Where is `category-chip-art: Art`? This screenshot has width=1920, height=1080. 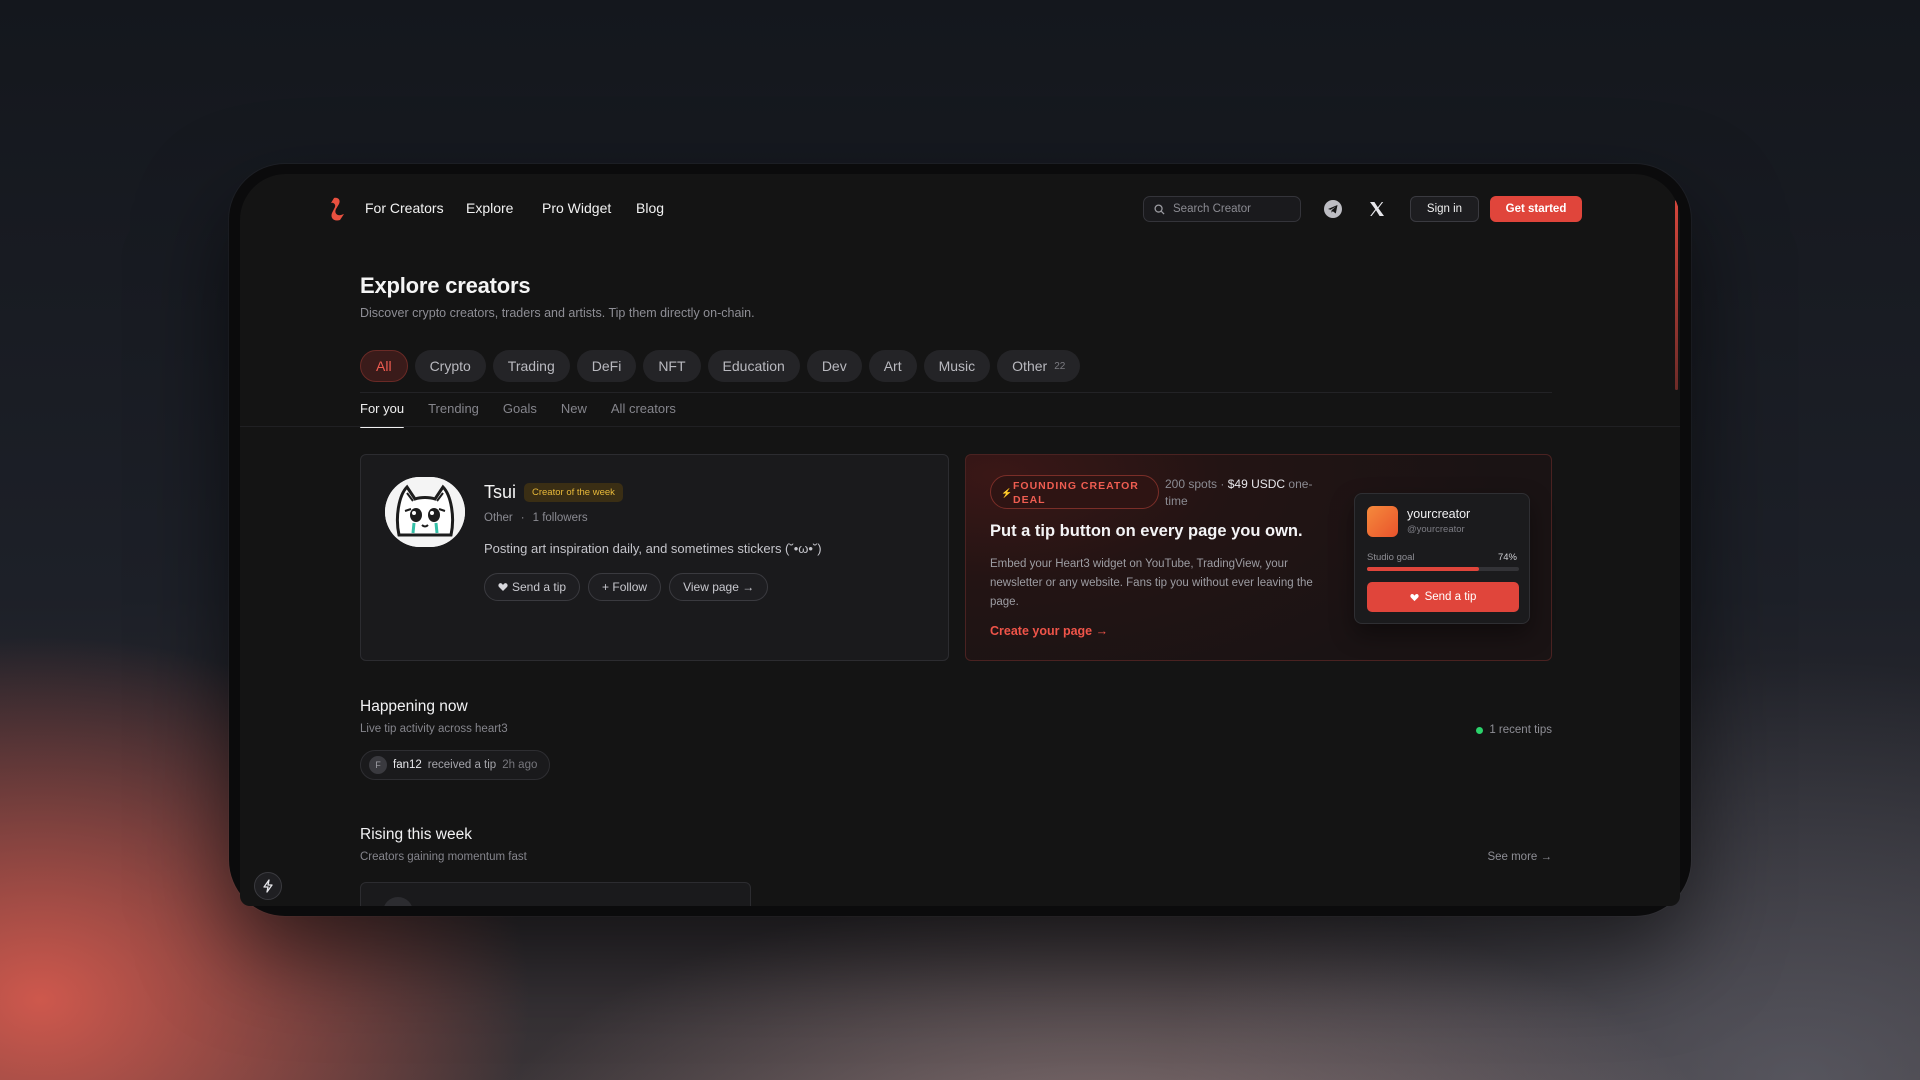 category-chip-art: Art is located at coordinates (892, 366).